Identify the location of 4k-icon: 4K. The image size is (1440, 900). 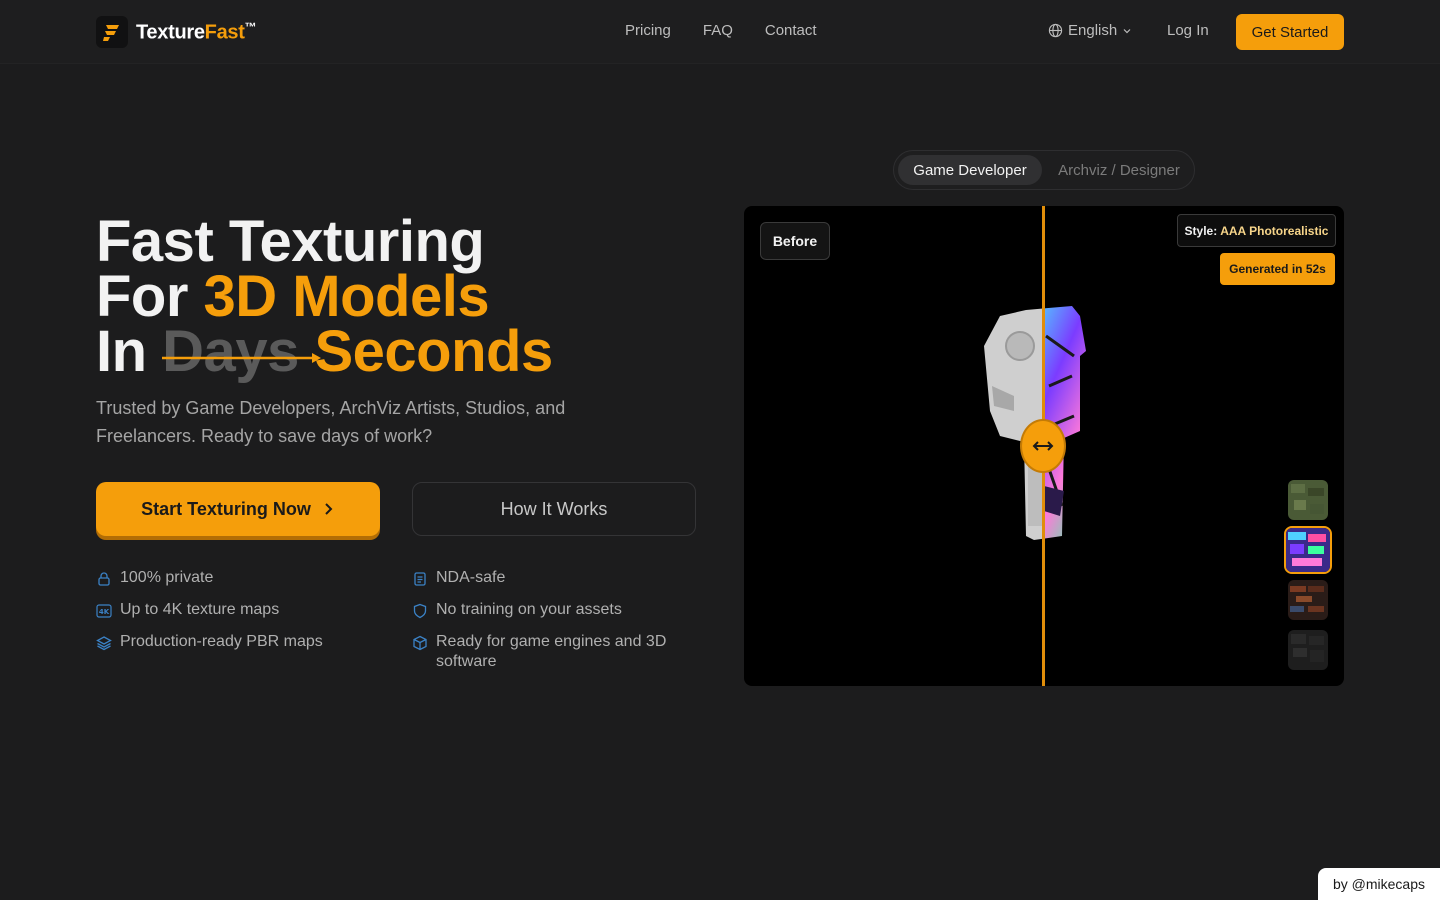
(104, 611).